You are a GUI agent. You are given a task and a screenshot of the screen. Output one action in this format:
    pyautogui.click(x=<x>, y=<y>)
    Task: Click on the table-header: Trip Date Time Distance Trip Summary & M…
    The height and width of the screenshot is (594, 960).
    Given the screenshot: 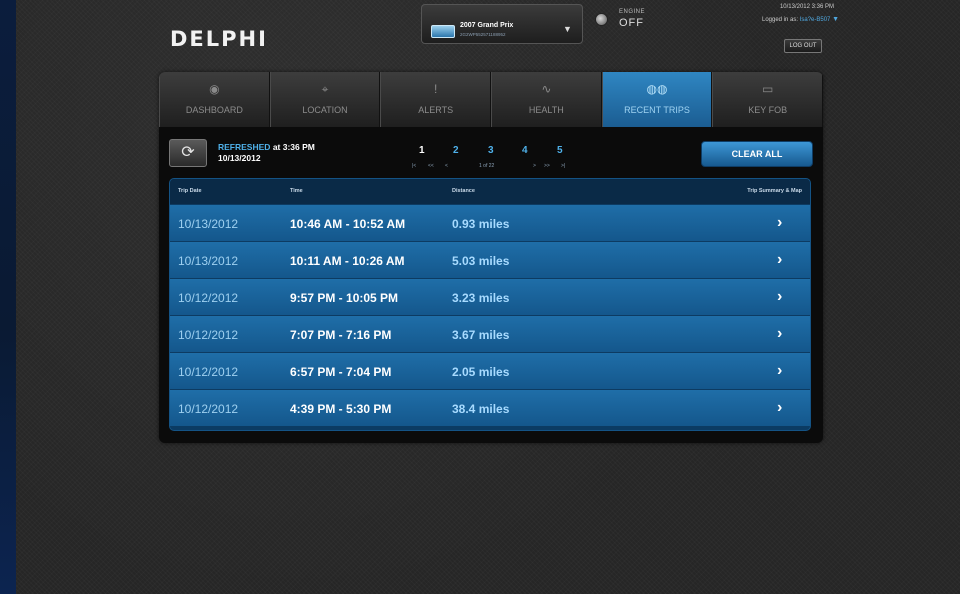 What is the action you would take?
    pyautogui.click(x=490, y=191)
    